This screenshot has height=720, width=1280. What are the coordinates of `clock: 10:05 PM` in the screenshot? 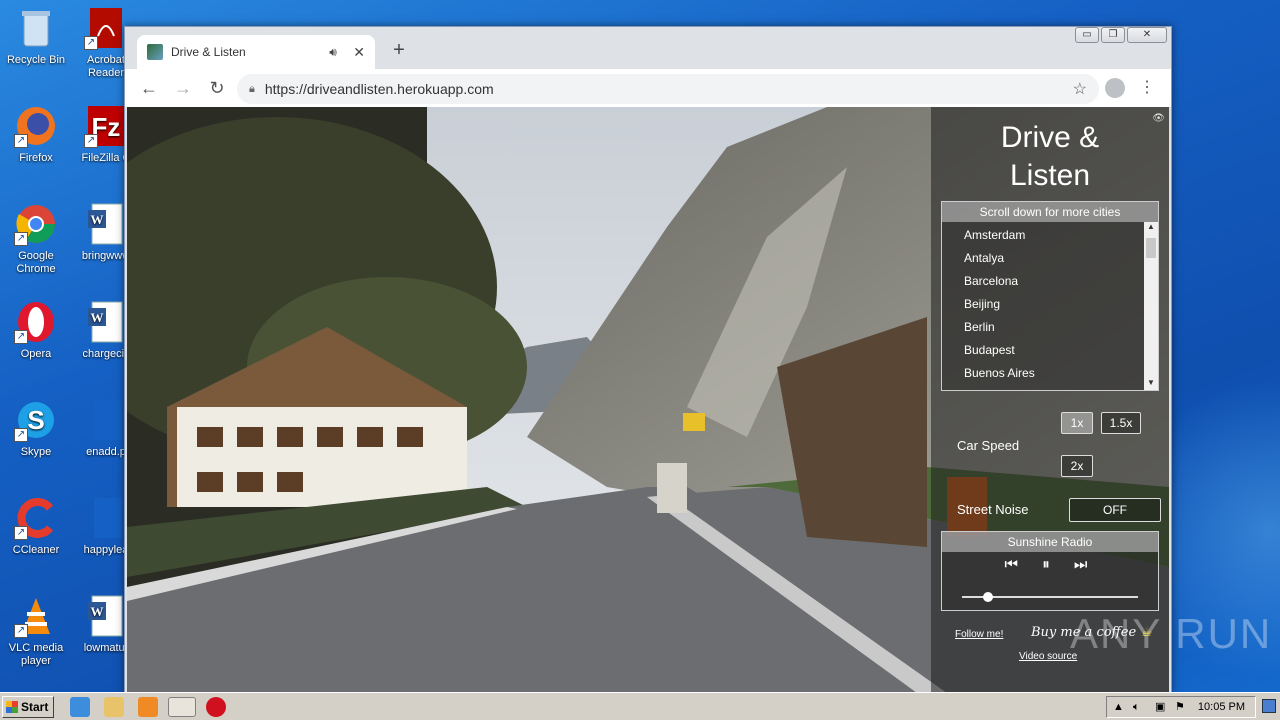 It's located at (1221, 707).